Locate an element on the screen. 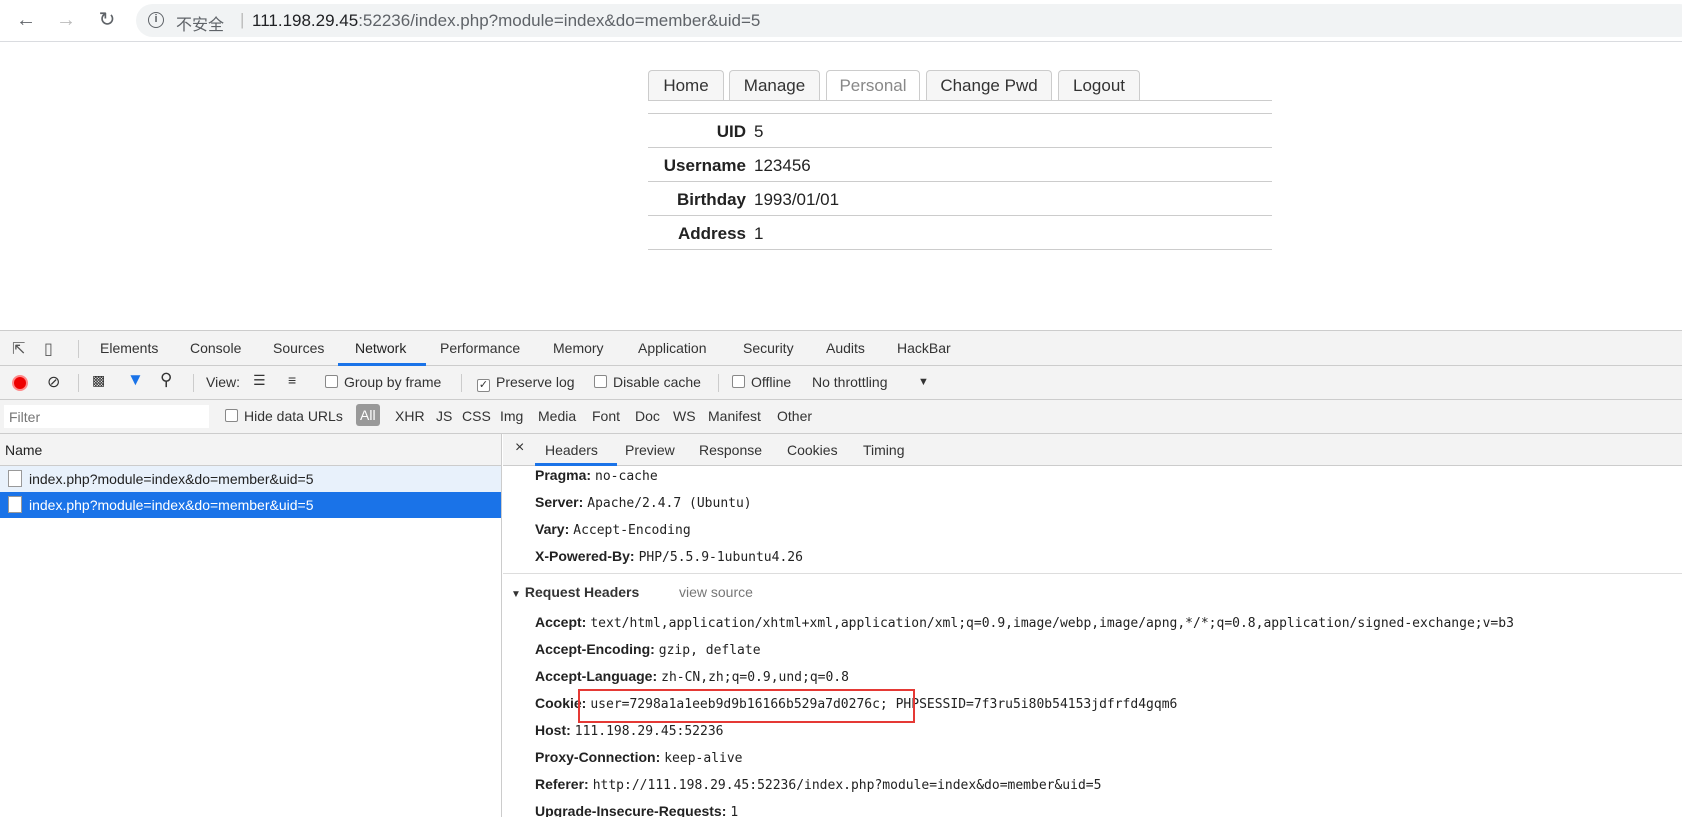 The image size is (1682, 817). view-source-link: view source is located at coordinates (716, 592).